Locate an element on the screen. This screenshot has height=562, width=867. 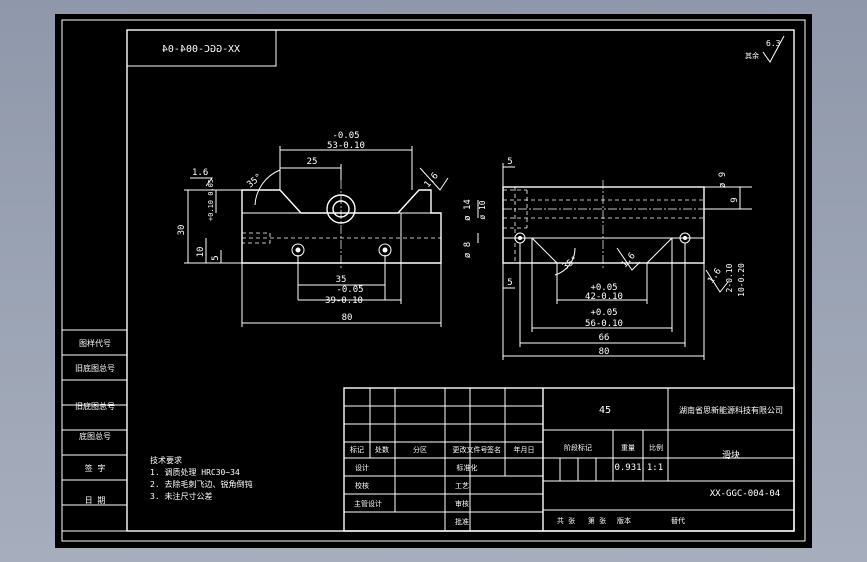
dim-39-tol: -0.05 is located at coordinates (349, 290).